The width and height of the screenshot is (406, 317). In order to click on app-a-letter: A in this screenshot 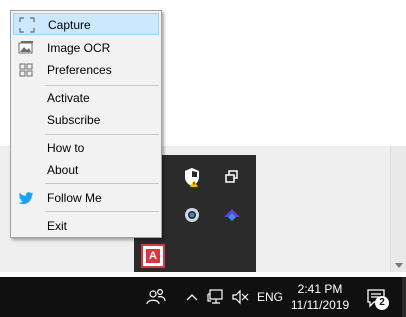, I will do `click(153, 256)`.